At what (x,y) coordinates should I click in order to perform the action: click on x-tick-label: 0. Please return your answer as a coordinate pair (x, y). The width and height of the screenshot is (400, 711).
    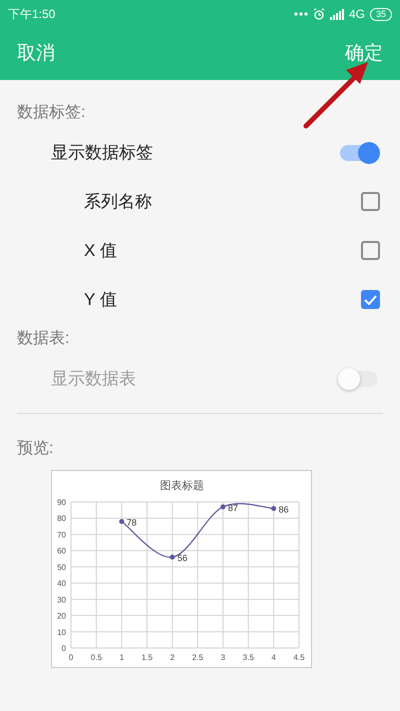
    Looking at the image, I should click on (71, 657).